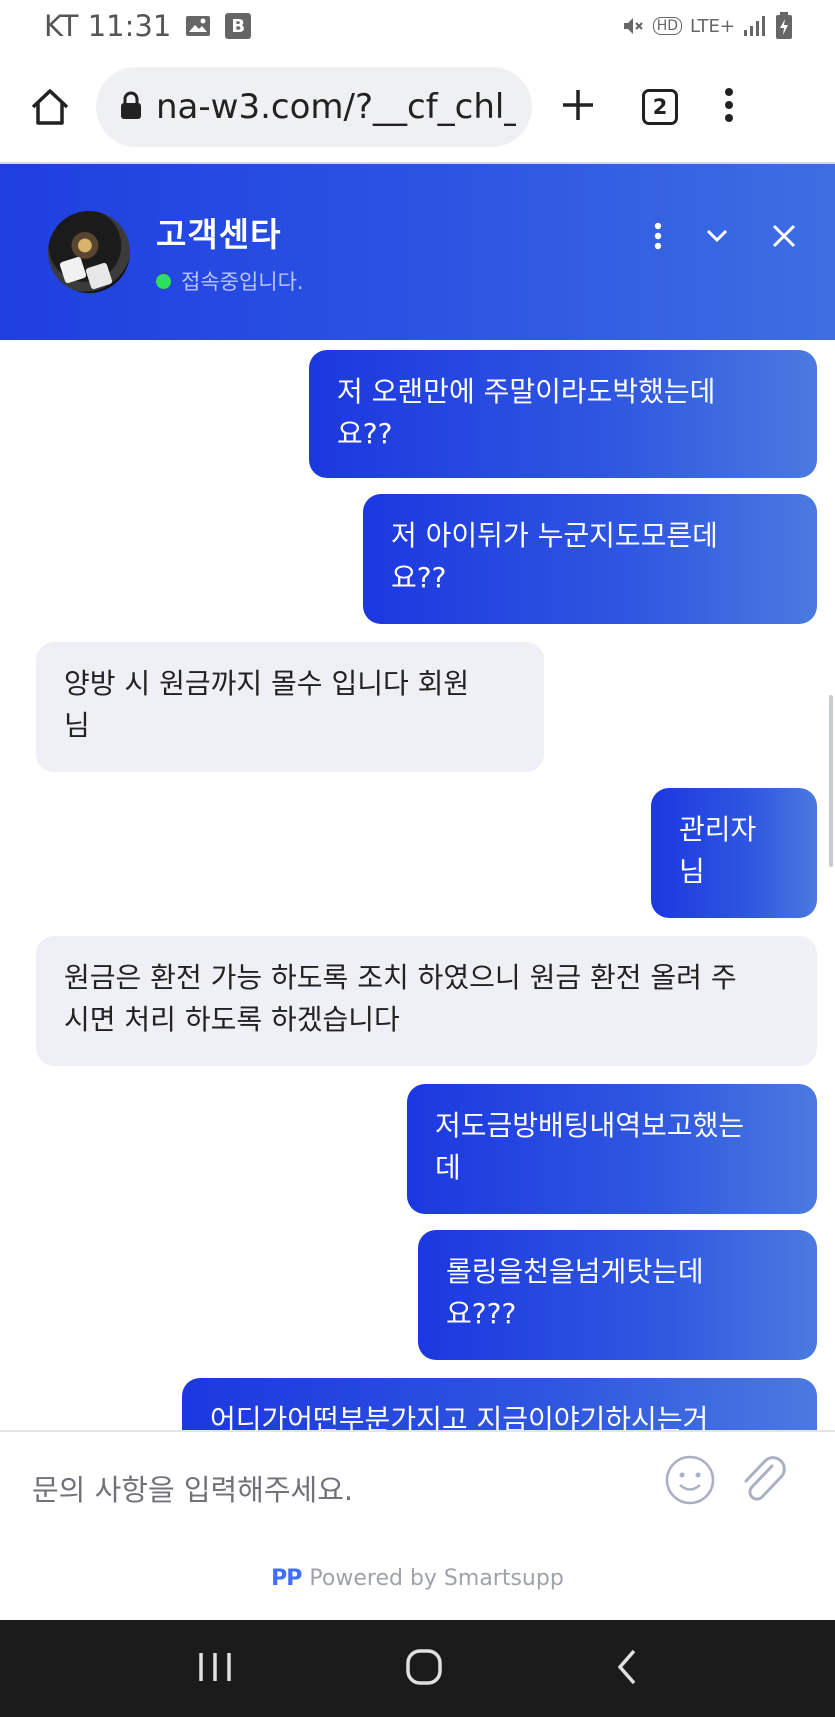 This screenshot has height=1717, width=835. I want to click on home-circle-icon, so click(423, 1666).